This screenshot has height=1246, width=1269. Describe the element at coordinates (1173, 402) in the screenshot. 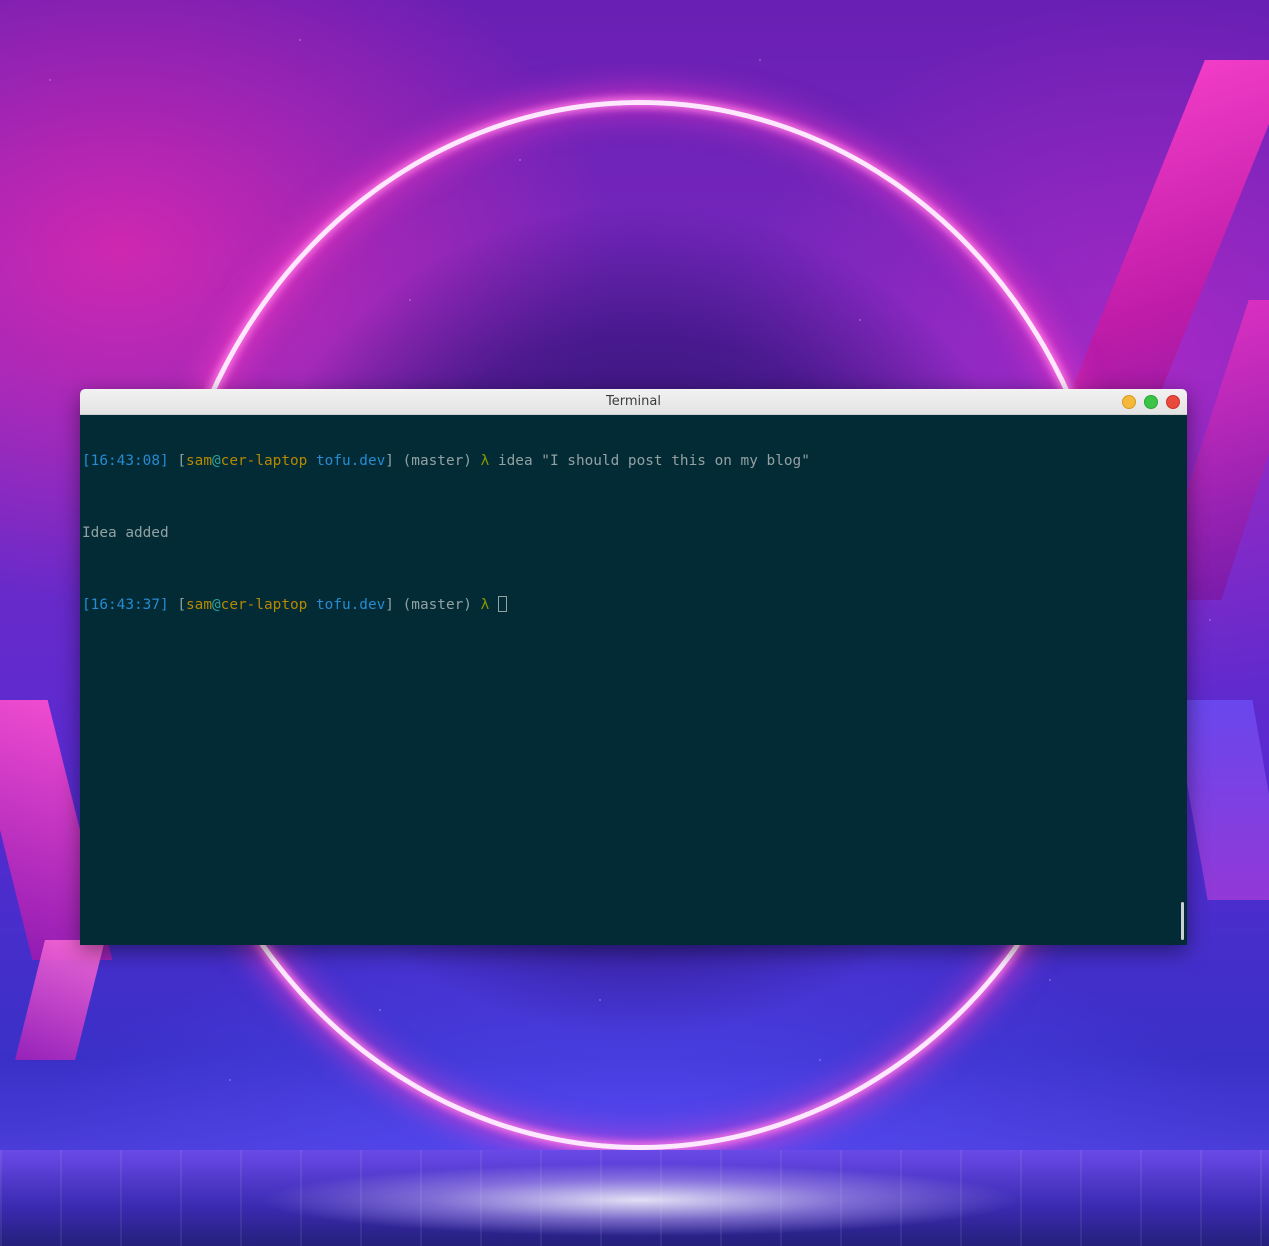

I see `close-icon` at that location.